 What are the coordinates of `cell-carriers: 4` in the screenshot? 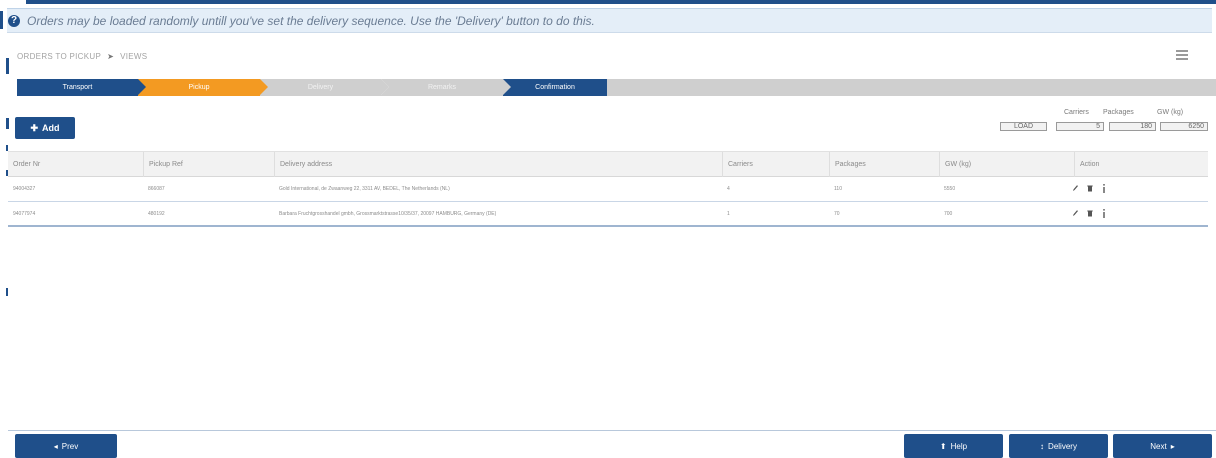 It's located at (728, 189).